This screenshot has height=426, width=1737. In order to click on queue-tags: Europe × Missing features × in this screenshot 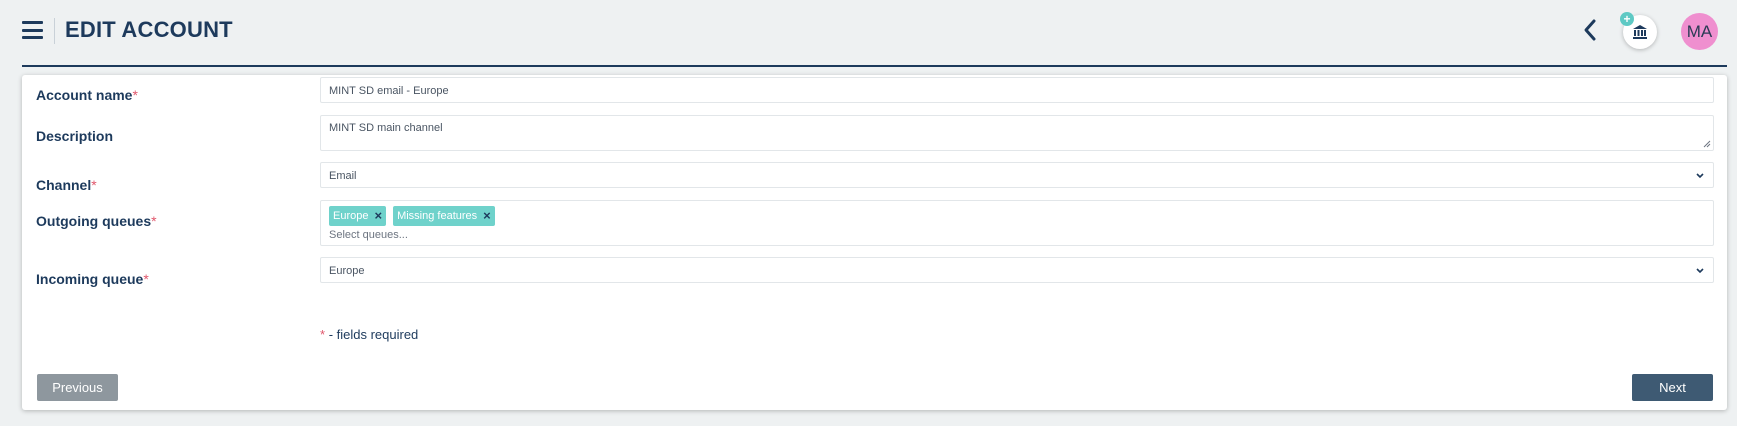, I will do `click(412, 216)`.